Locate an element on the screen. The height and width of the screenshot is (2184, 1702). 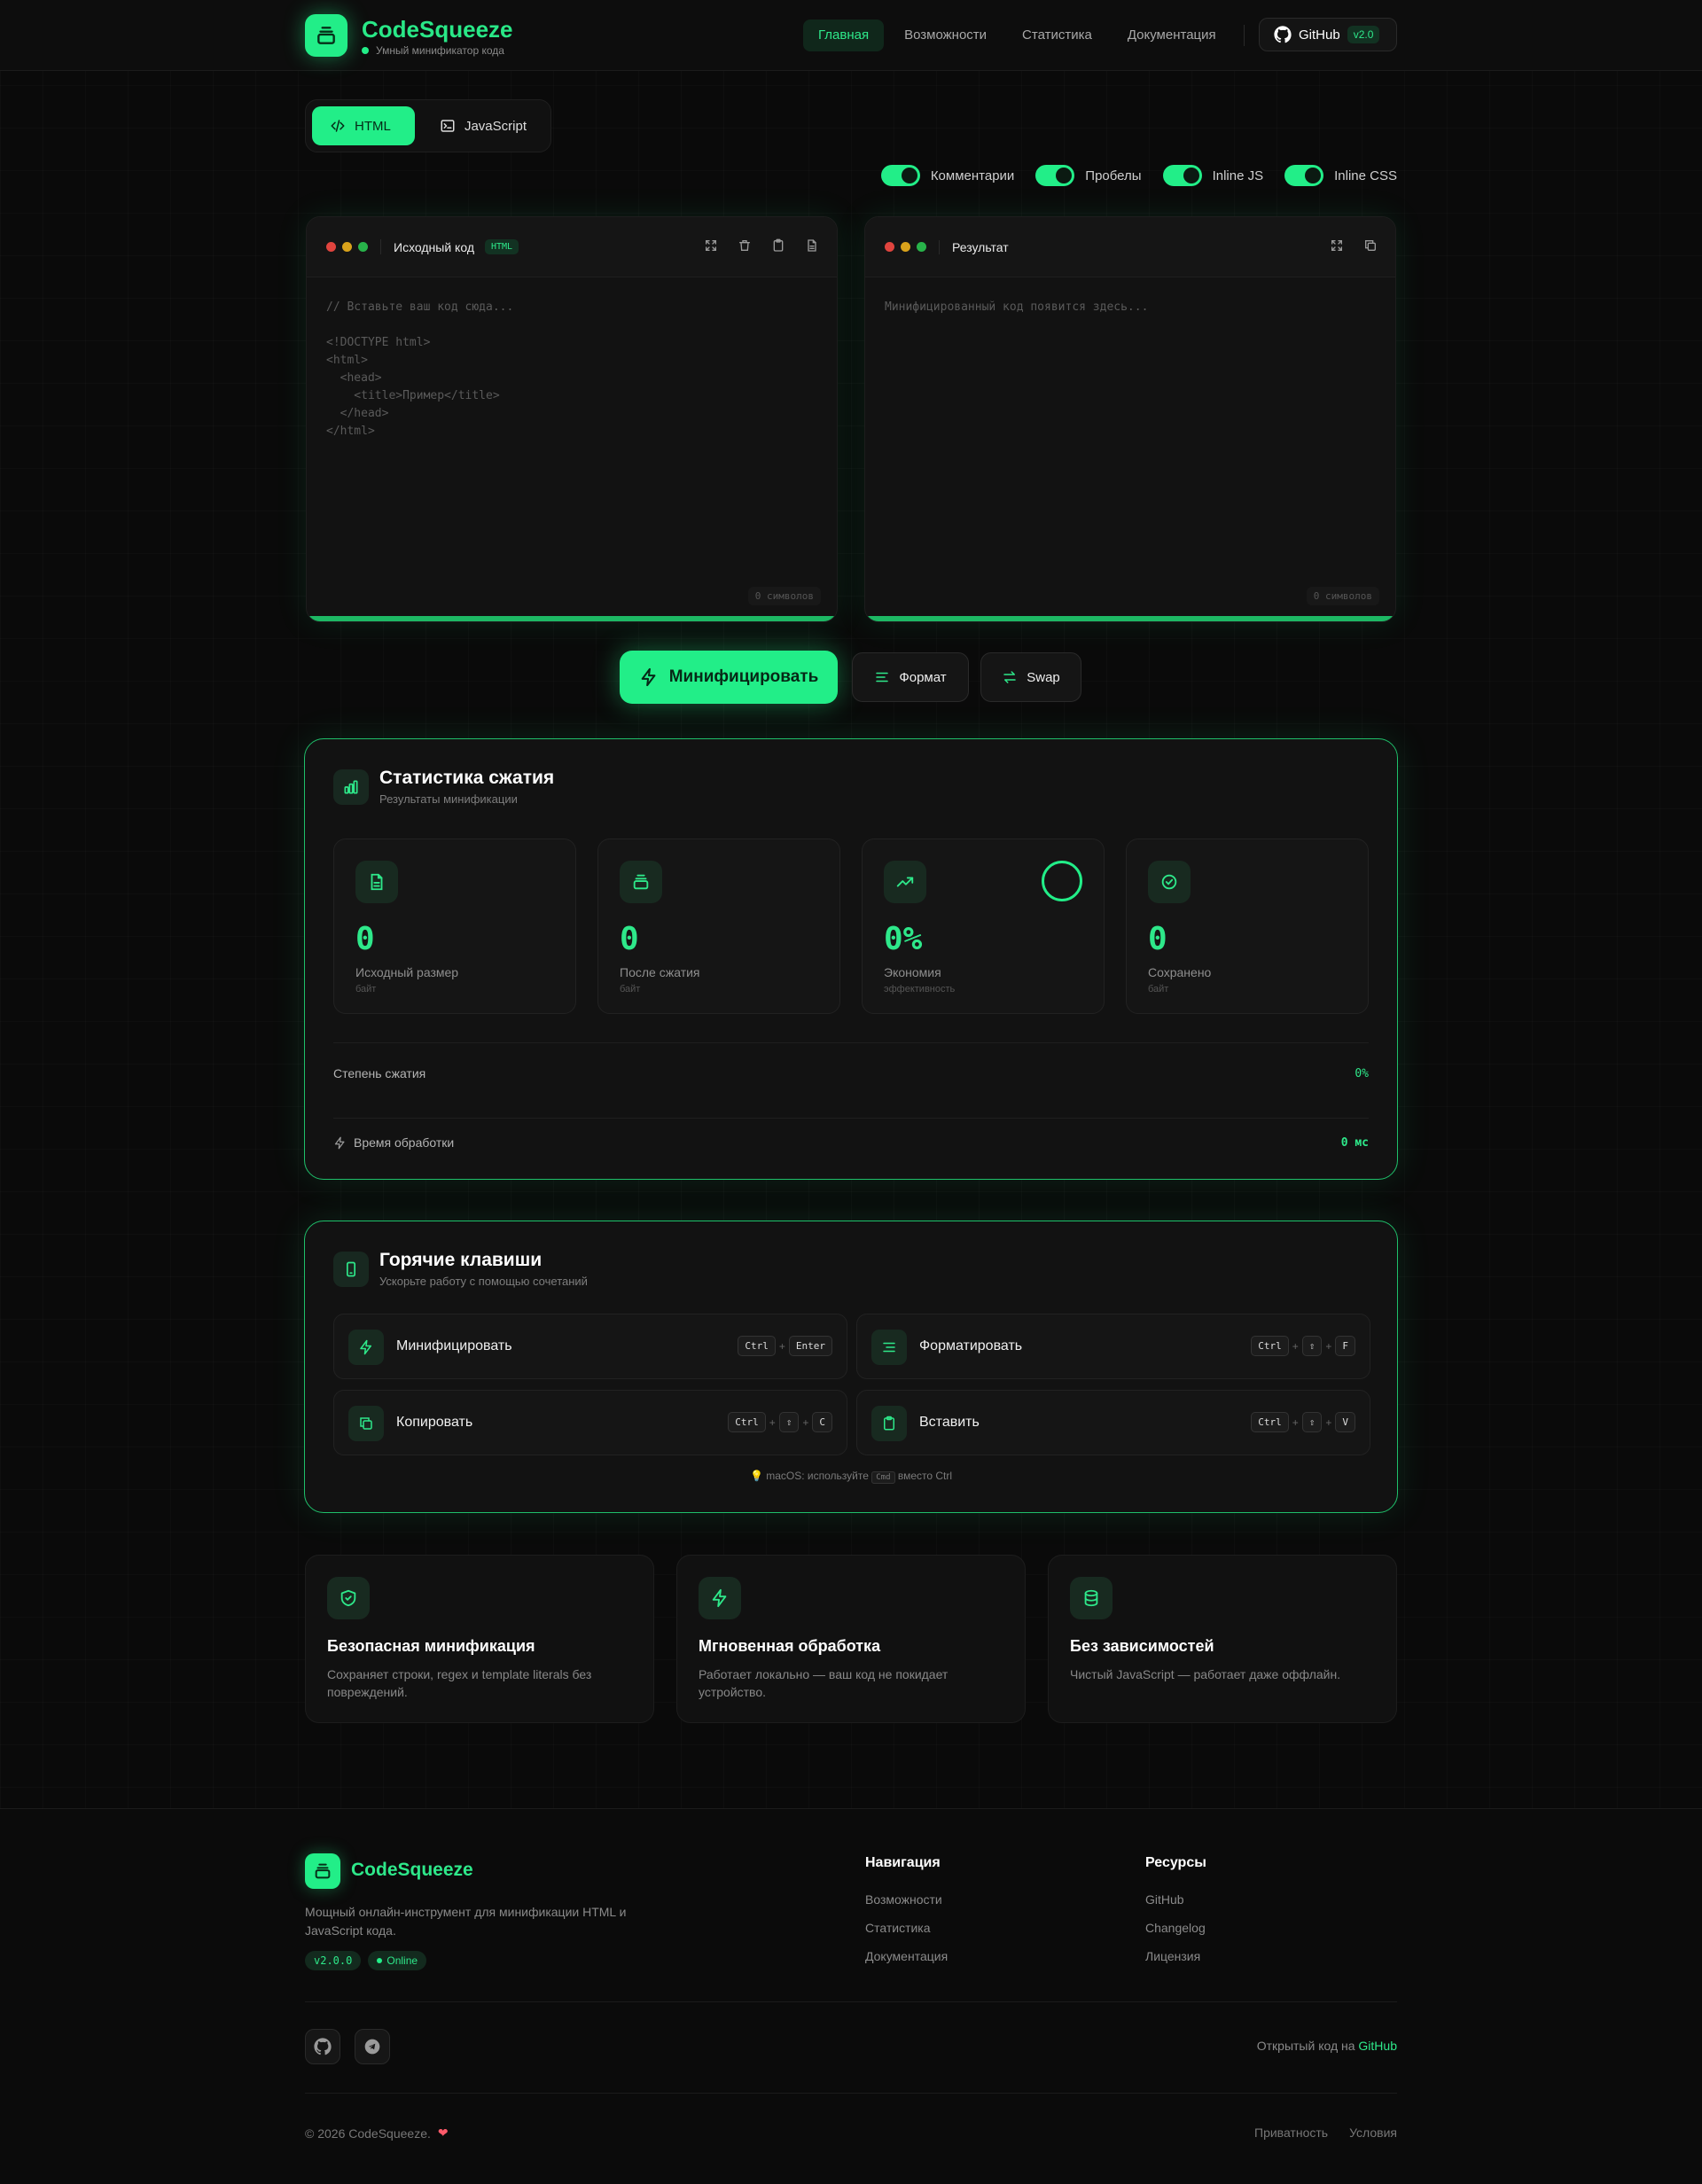
open-source-link: GitHub is located at coordinates (1377, 2046).